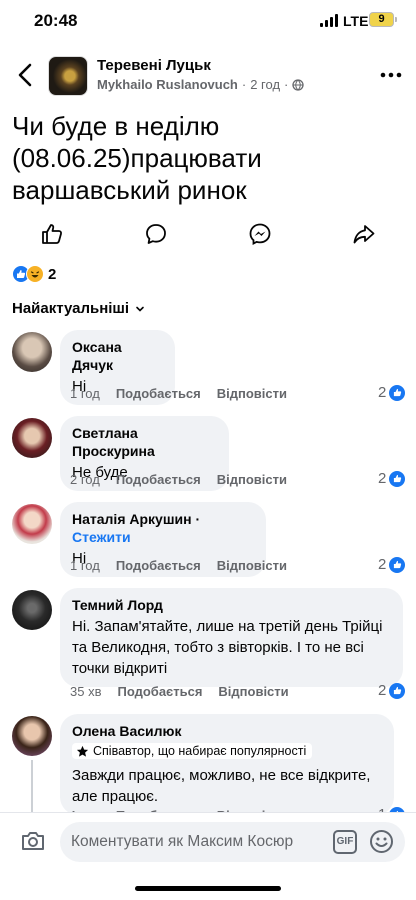  What do you see at coordinates (396, 19) in the screenshot?
I see `battery-tip` at bounding box center [396, 19].